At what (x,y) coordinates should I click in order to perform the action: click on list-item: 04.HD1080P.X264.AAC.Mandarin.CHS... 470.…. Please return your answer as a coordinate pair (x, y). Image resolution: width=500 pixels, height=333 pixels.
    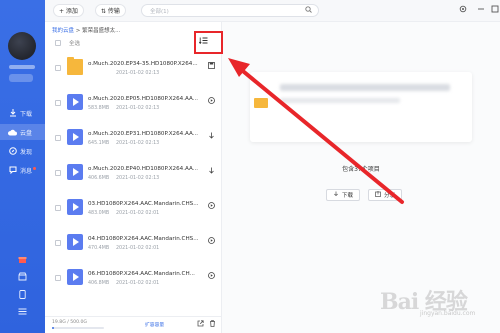
    Looking at the image, I should click on (133, 245).